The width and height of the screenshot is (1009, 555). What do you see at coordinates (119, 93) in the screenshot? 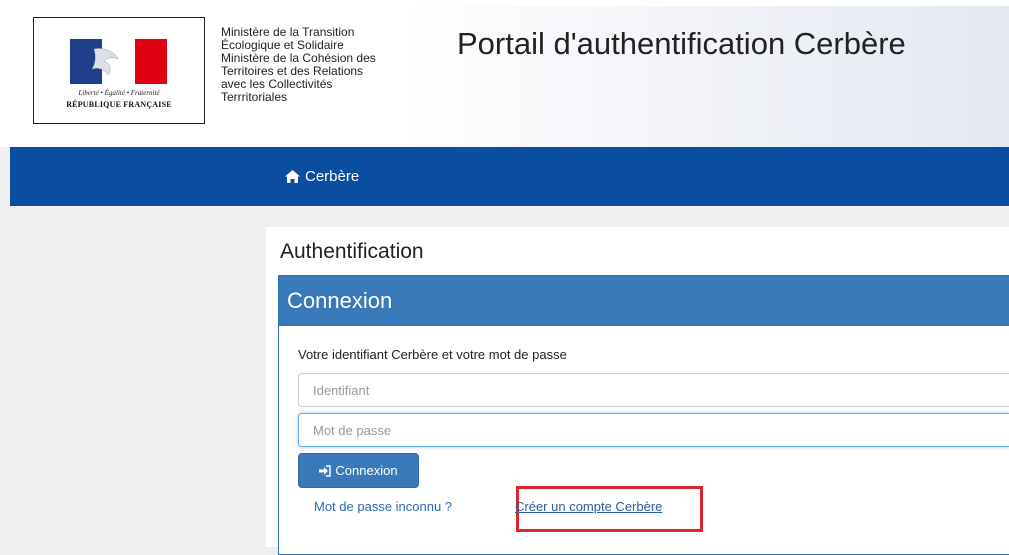
I see `motto-text: Liberté • Égalité • Fraternité` at bounding box center [119, 93].